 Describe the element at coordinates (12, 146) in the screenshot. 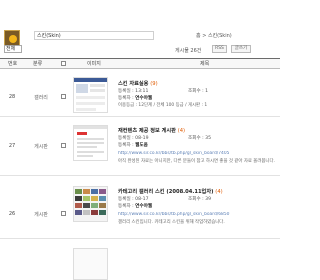

I see `row-number: 27` at that location.